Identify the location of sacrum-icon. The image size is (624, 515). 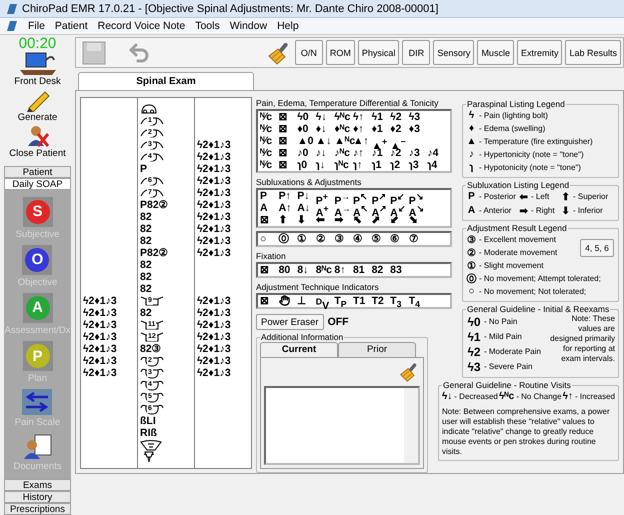
(151, 445).